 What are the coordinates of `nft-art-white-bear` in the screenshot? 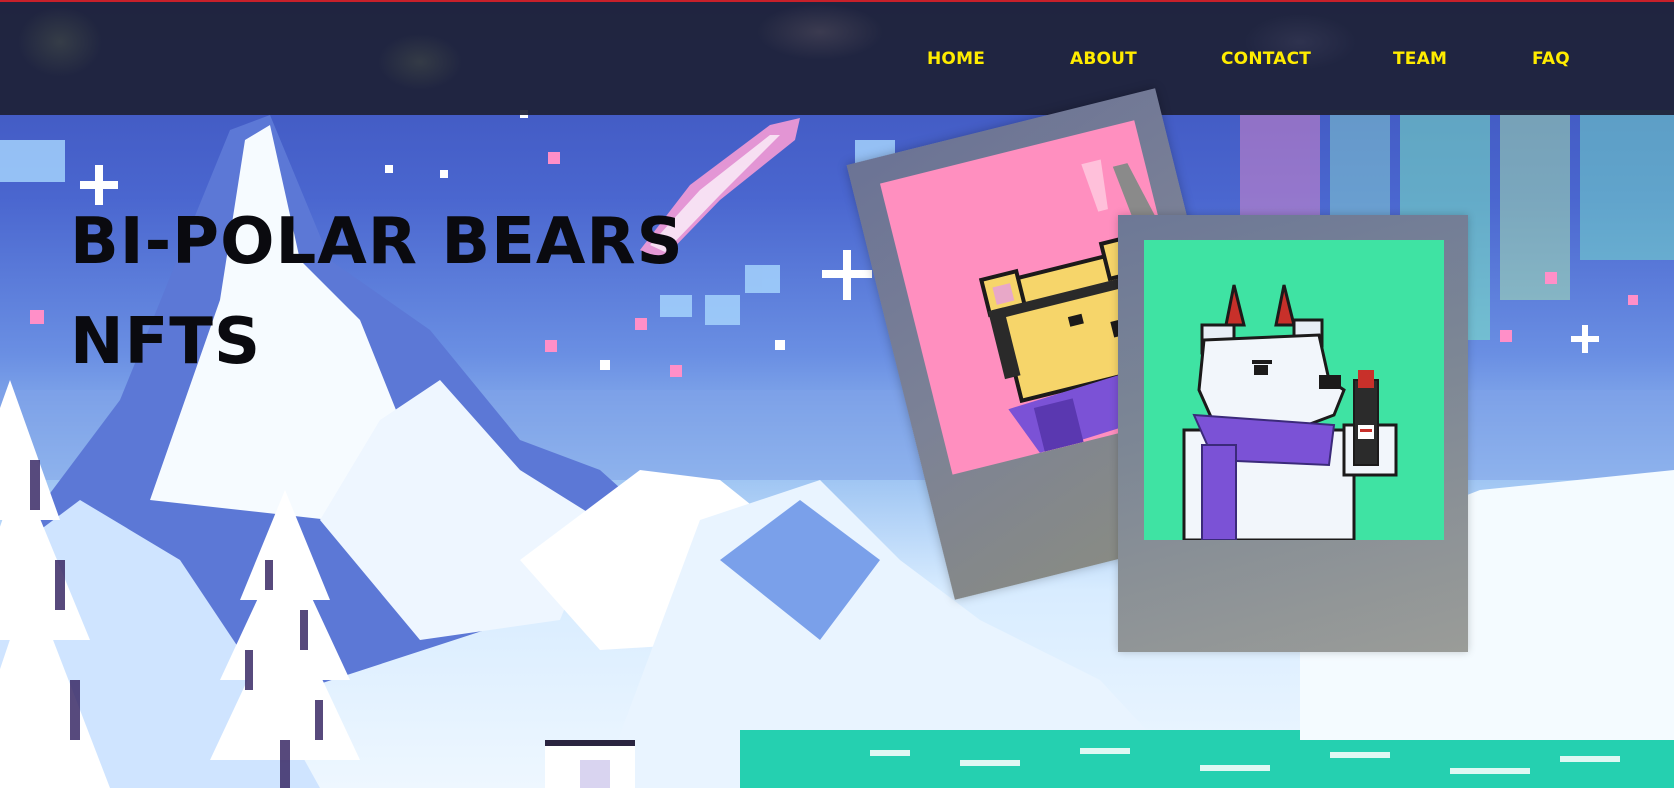 It's located at (1294, 390).